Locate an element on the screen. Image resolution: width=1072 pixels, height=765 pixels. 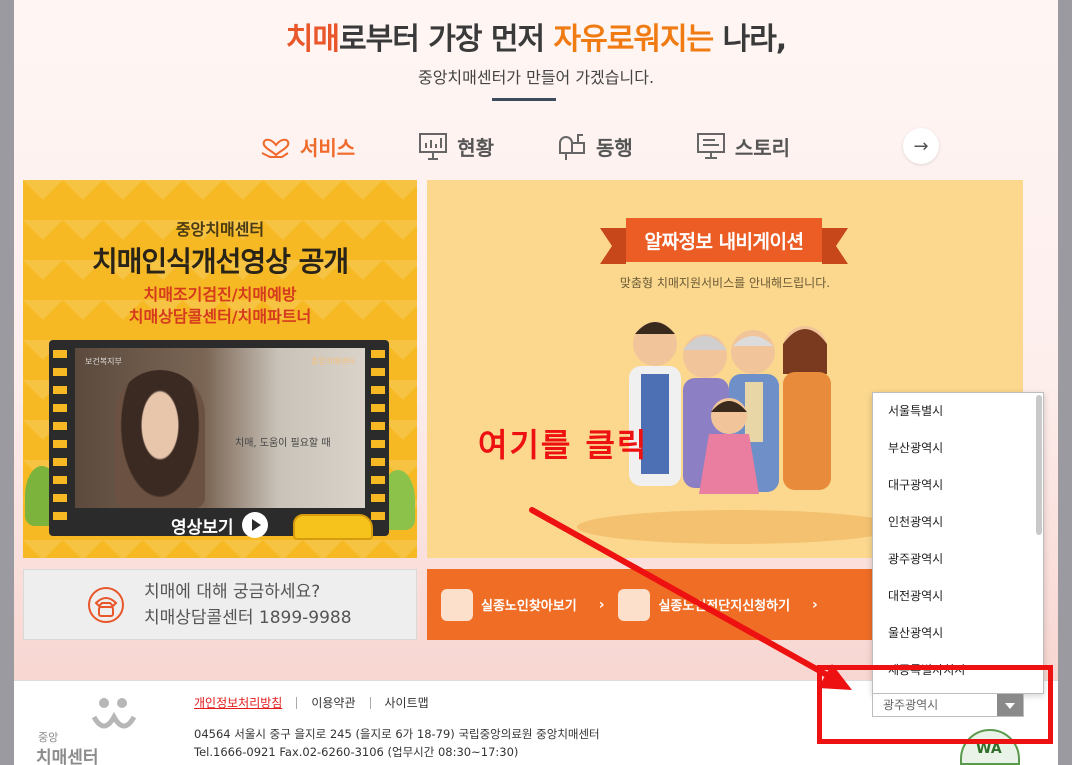
logo-mark-icon is located at coordinates (114, 713).